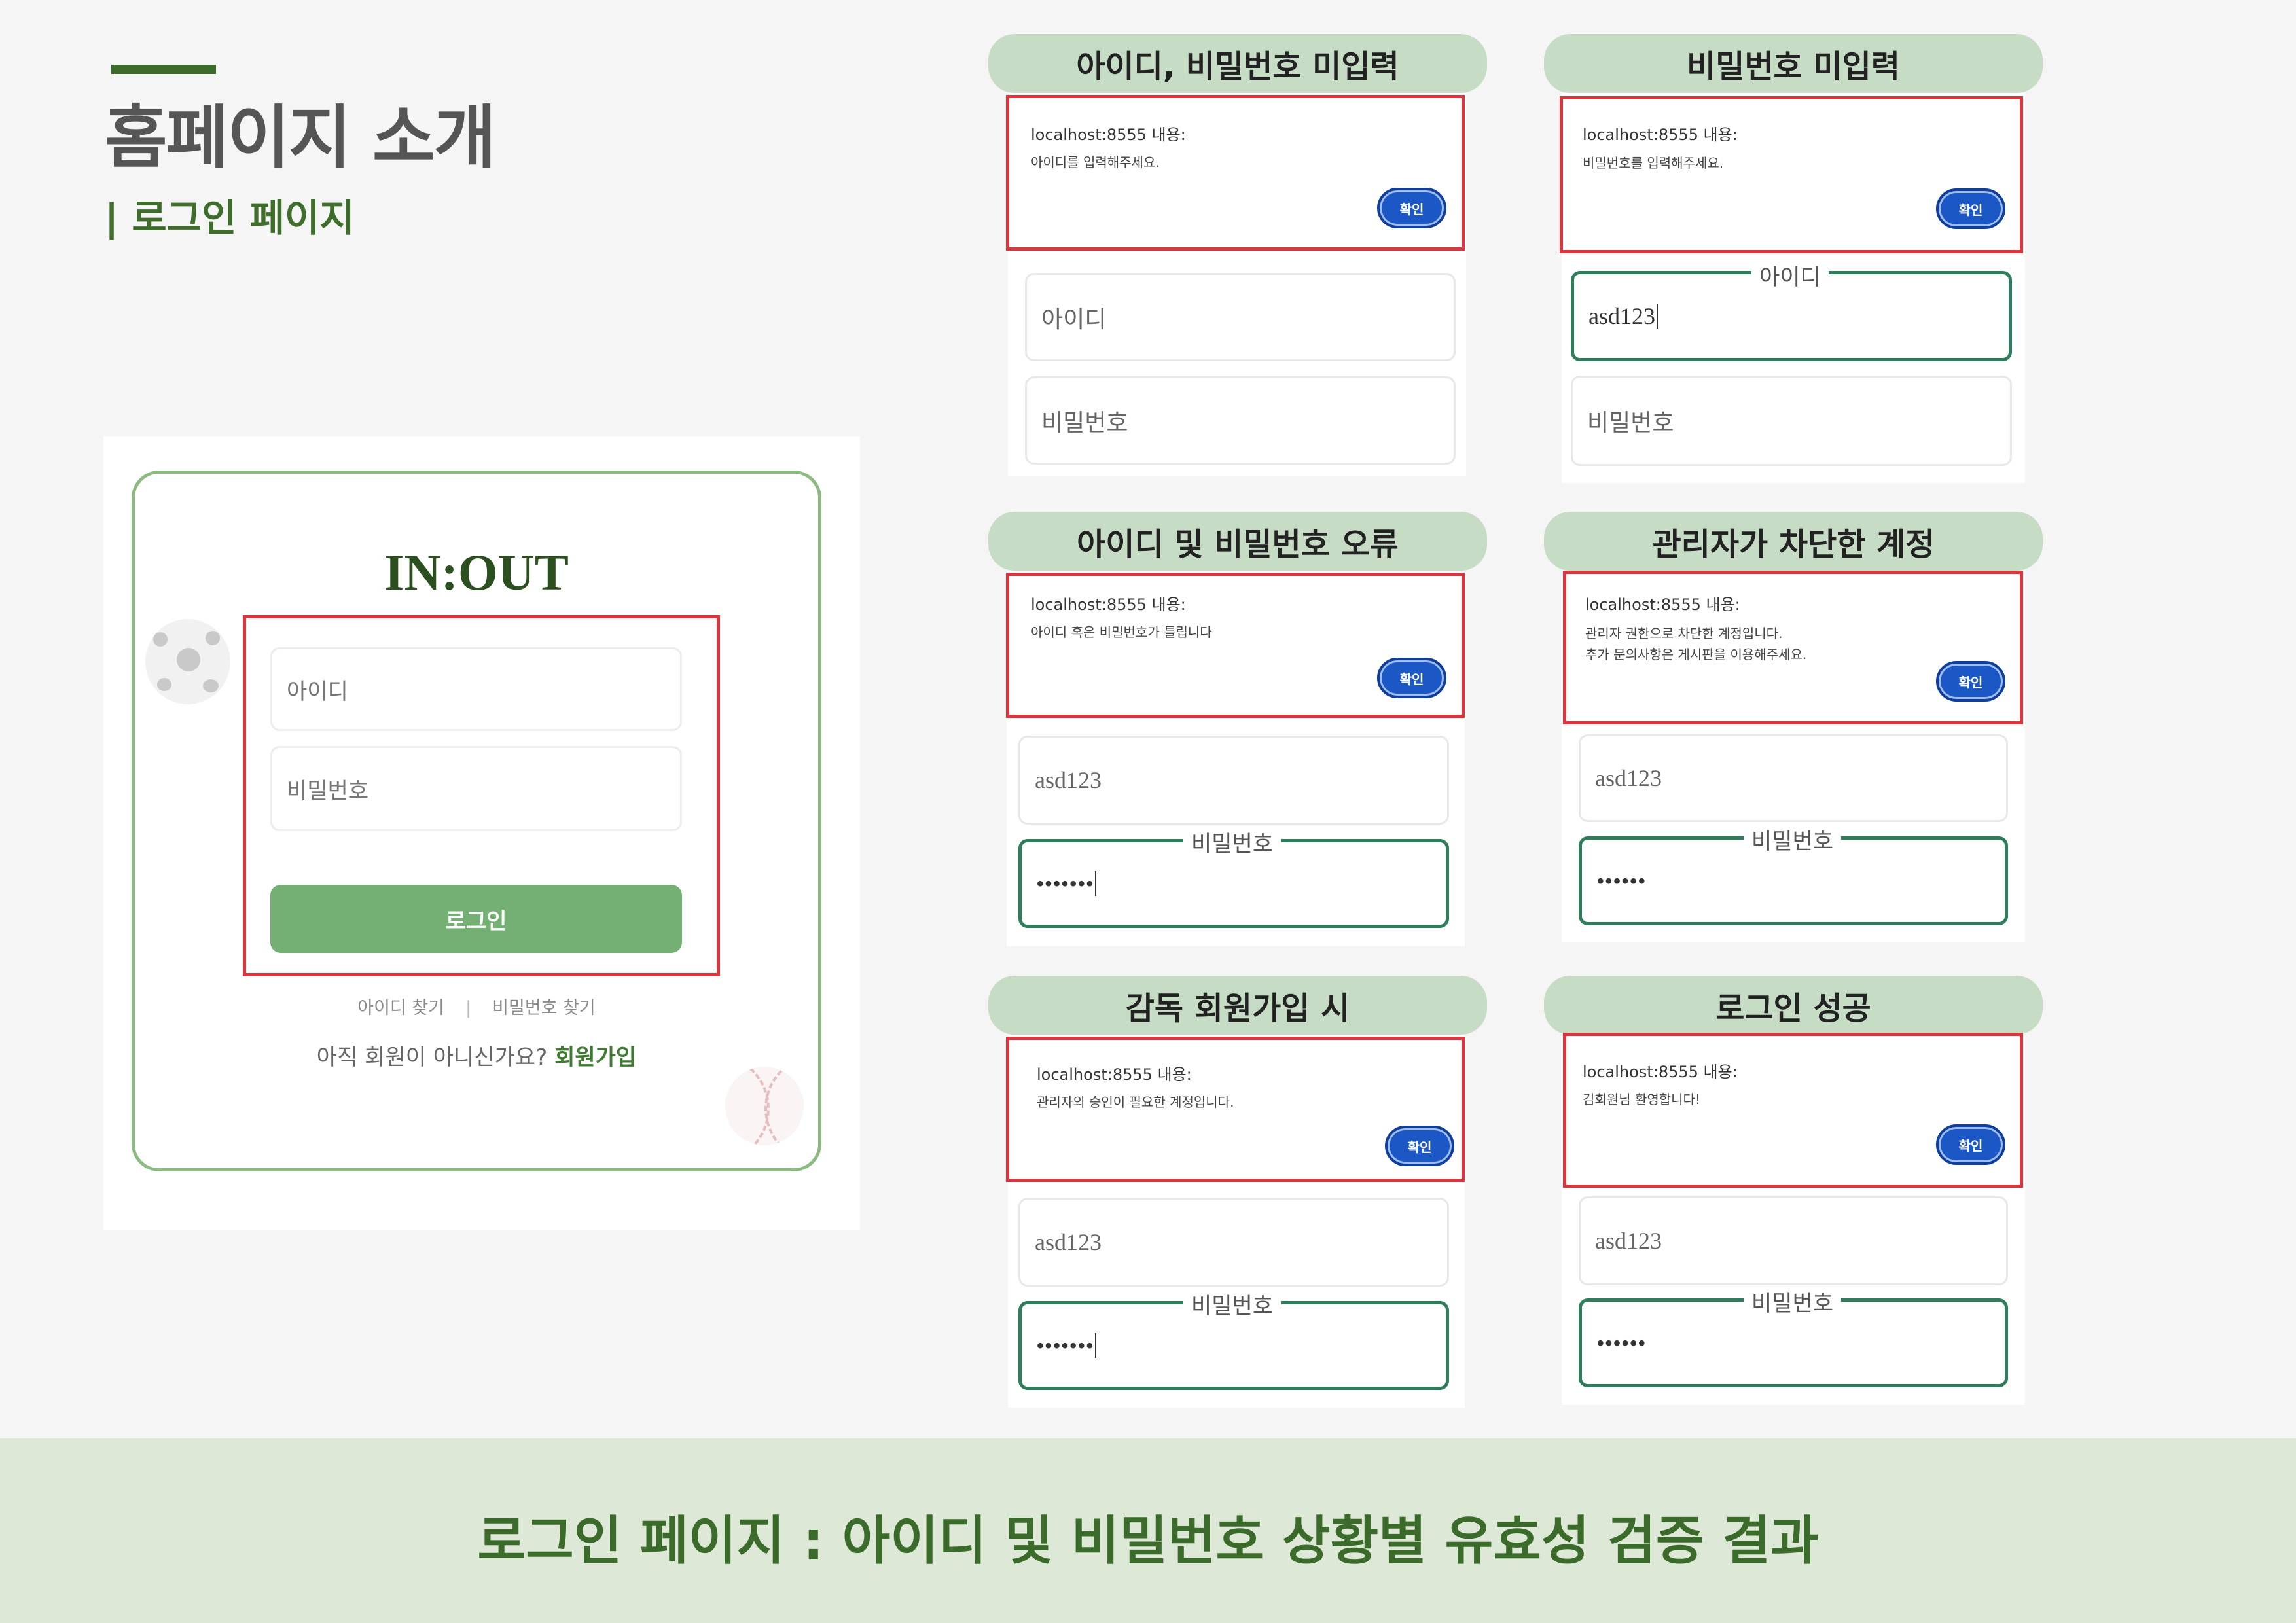  I want to click on signup-line: 아직 회원이 아니신가요? 회원가입, so click(476, 1055).